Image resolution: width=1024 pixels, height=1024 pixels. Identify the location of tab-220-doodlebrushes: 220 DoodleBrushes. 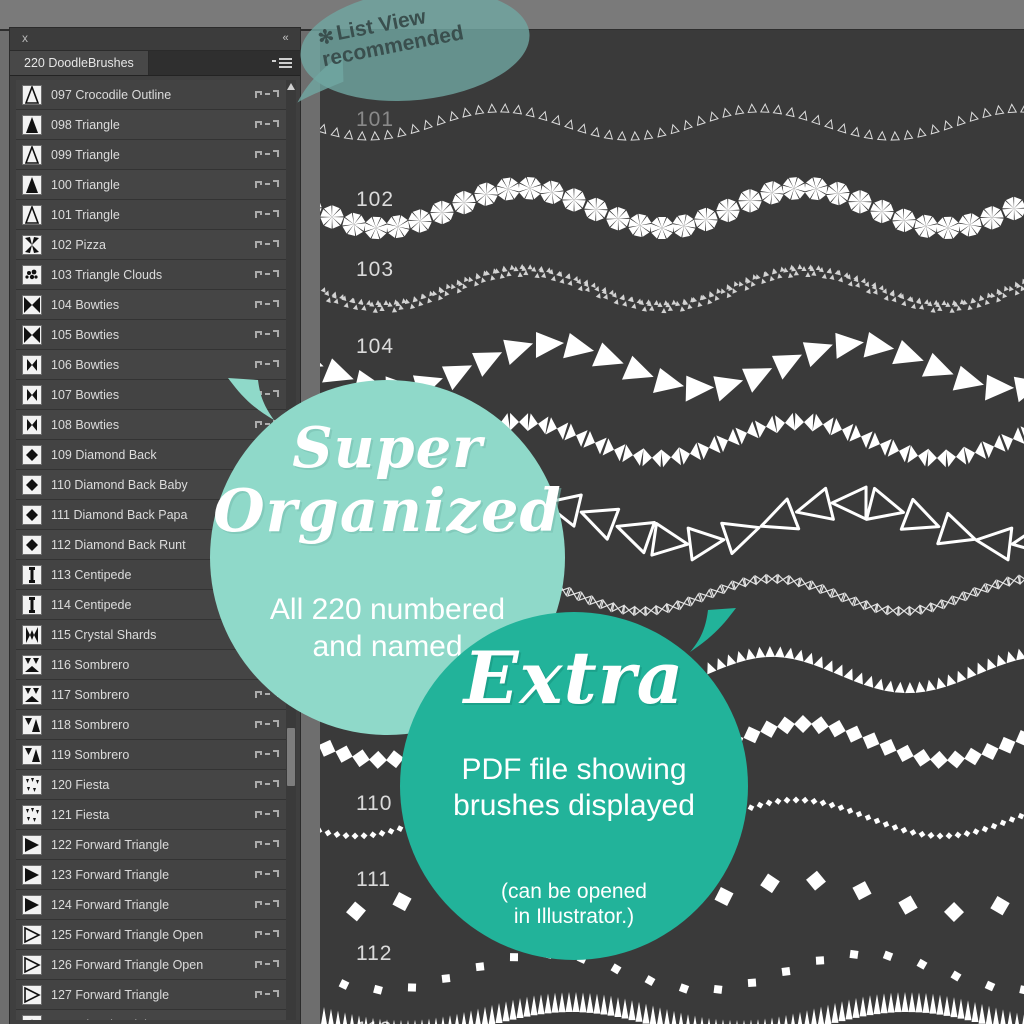
(79, 63).